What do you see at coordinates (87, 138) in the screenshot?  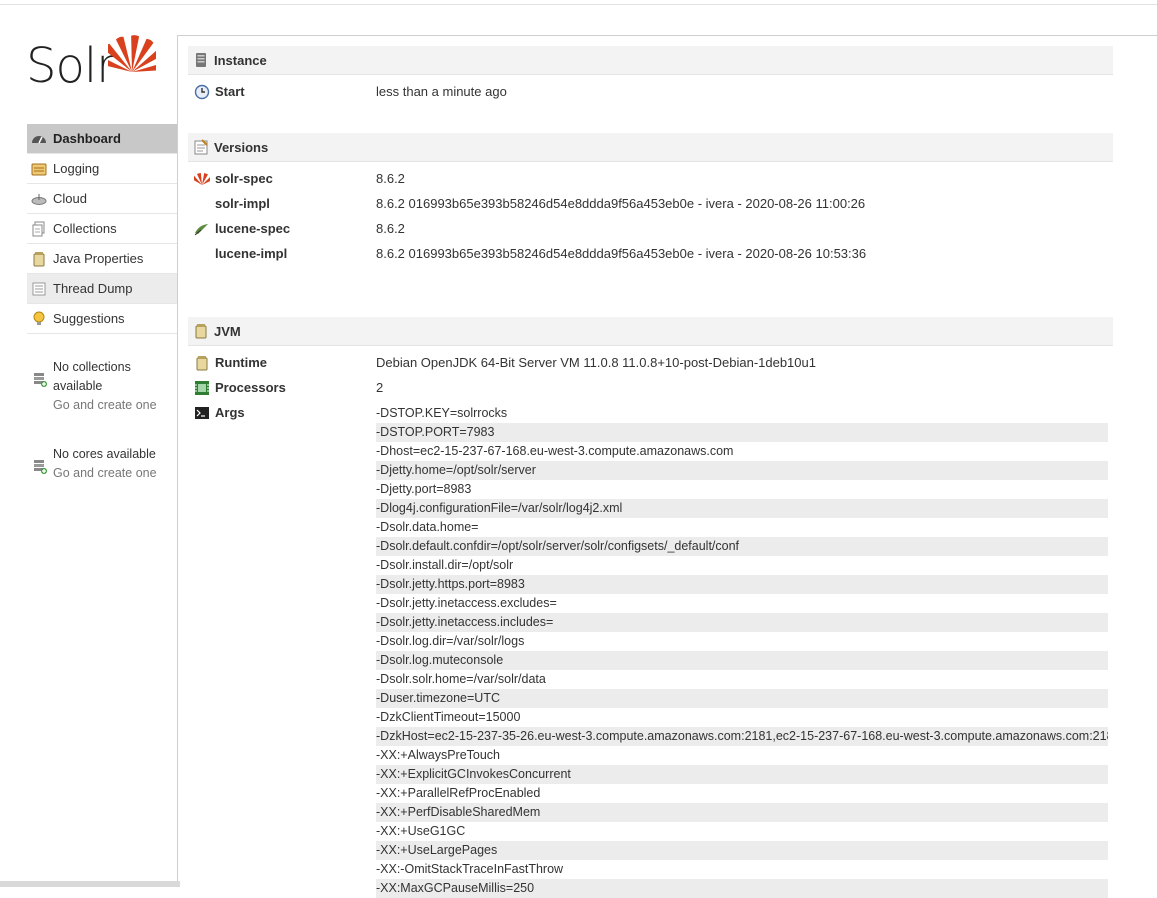 I see `sidebar-item-label: Dashboard` at bounding box center [87, 138].